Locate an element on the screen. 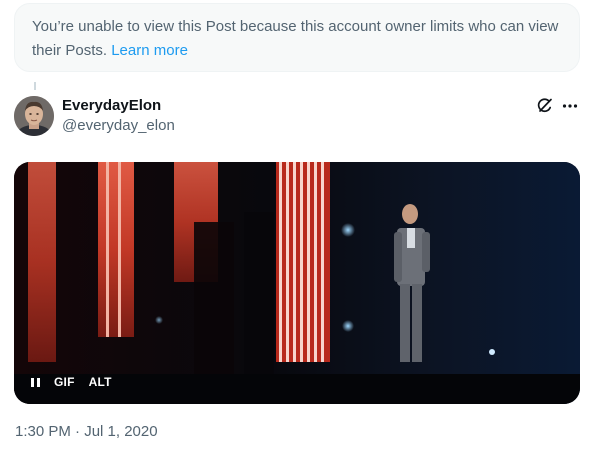 This screenshot has height=452, width=594. avatar-image is located at coordinates (34, 116).